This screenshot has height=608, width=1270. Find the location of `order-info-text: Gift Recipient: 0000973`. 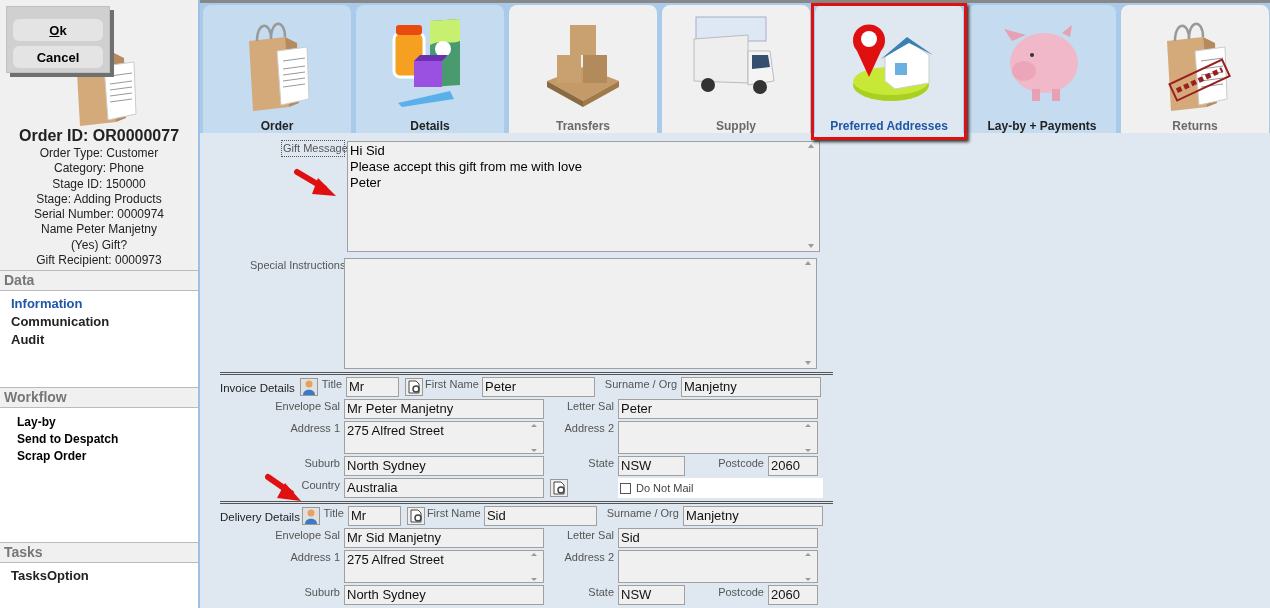

order-info-text: Gift Recipient: 0000973 is located at coordinates (99, 261).